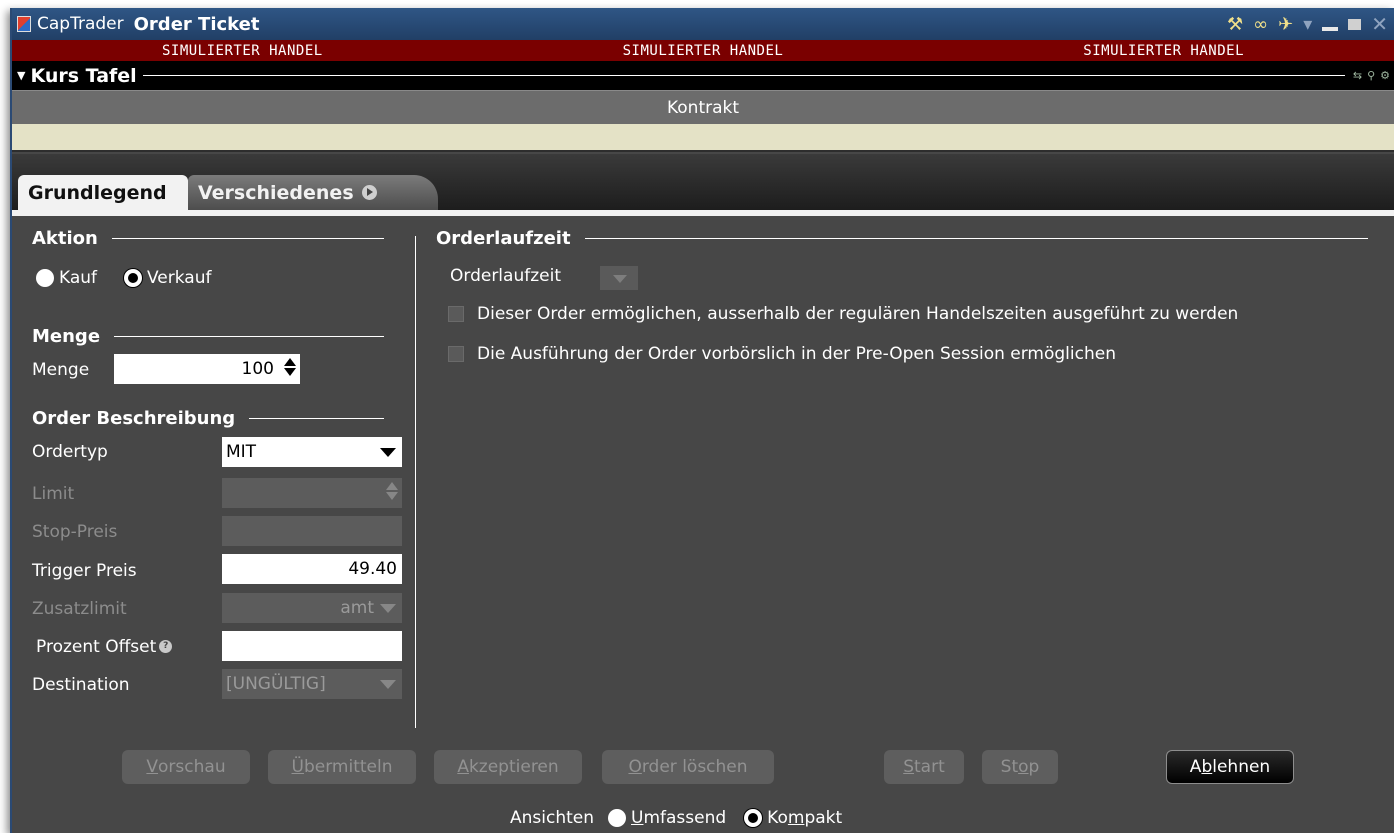 The height and width of the screenshot is (833, 1394). I want to click on kontrakt-column-header: Kontrakt, so click(703, 107).